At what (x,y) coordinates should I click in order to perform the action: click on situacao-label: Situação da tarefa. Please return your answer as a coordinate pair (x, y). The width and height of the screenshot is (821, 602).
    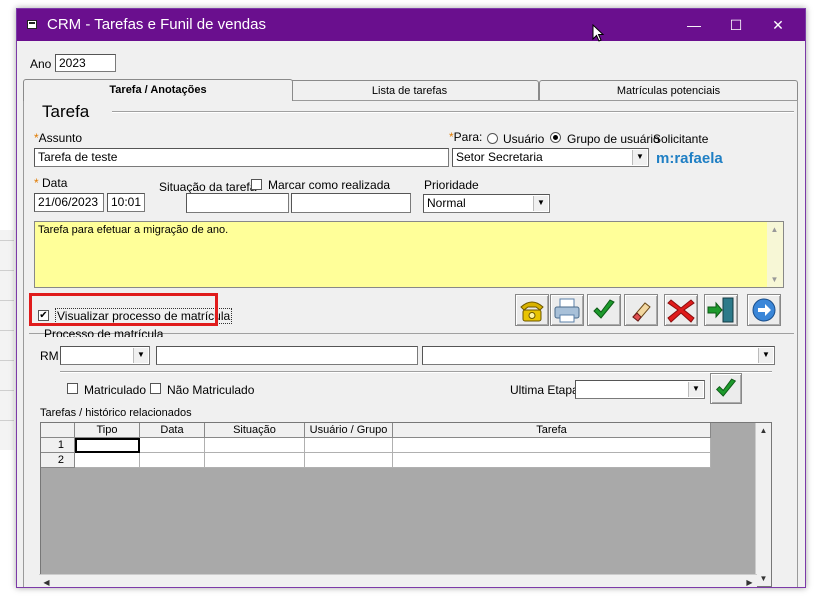
    Looking at the image, I should click on (208, 187).